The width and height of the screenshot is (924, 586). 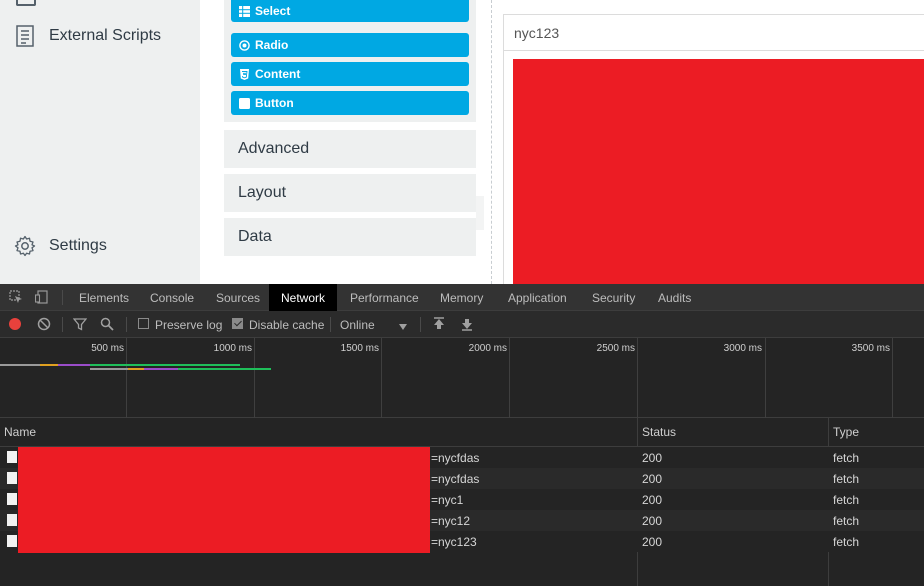 I want to click on section-label: Layout, so click(x=262, y=192).